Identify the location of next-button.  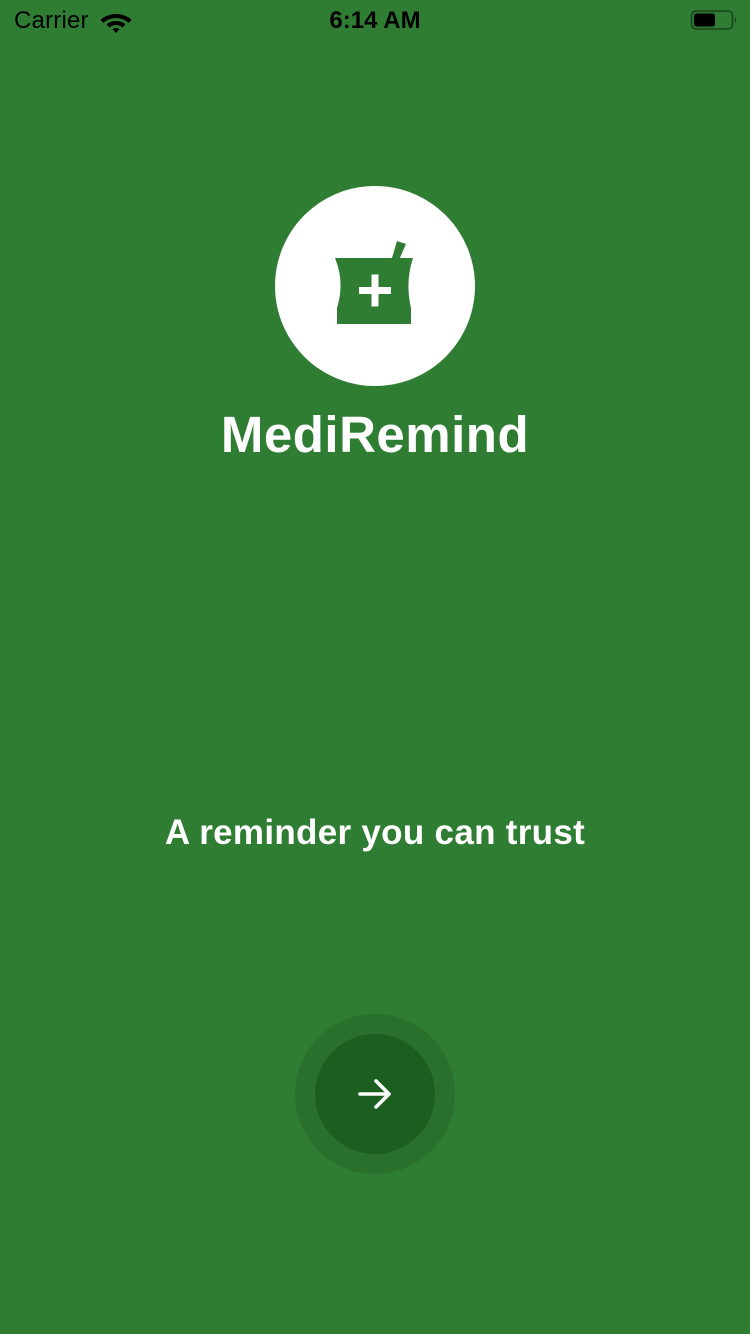
(375, 1094).